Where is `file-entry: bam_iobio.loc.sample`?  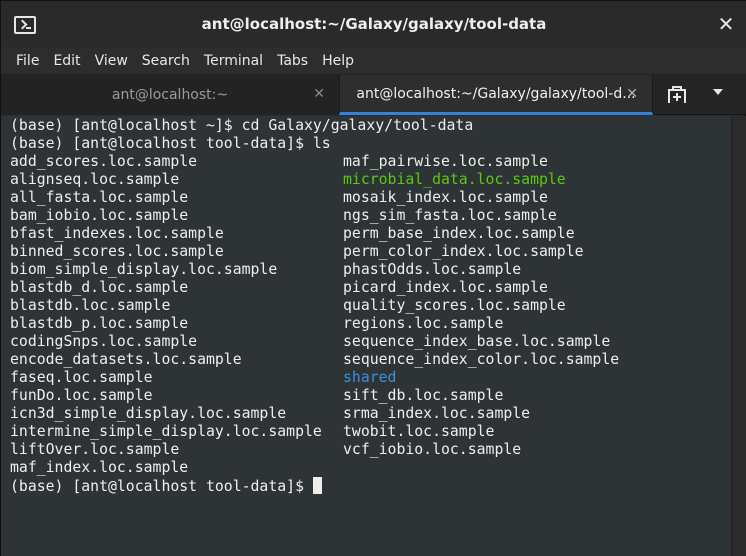
file-entry: bam_iobio.loc.sample is located at coordinates (99, 215).